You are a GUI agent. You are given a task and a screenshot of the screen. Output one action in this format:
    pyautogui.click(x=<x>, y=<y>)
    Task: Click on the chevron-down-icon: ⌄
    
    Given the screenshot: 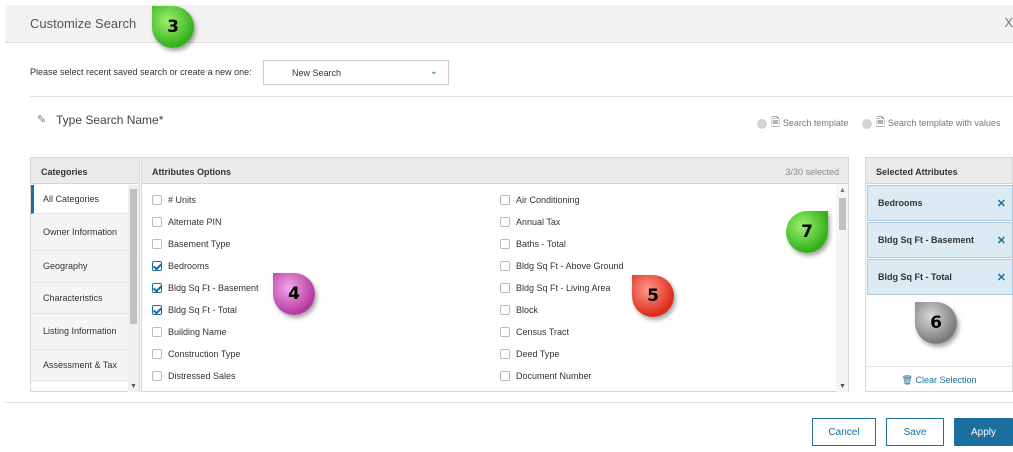 What is the action you would take?
    pyautogui.click(x=433, y=71)
    